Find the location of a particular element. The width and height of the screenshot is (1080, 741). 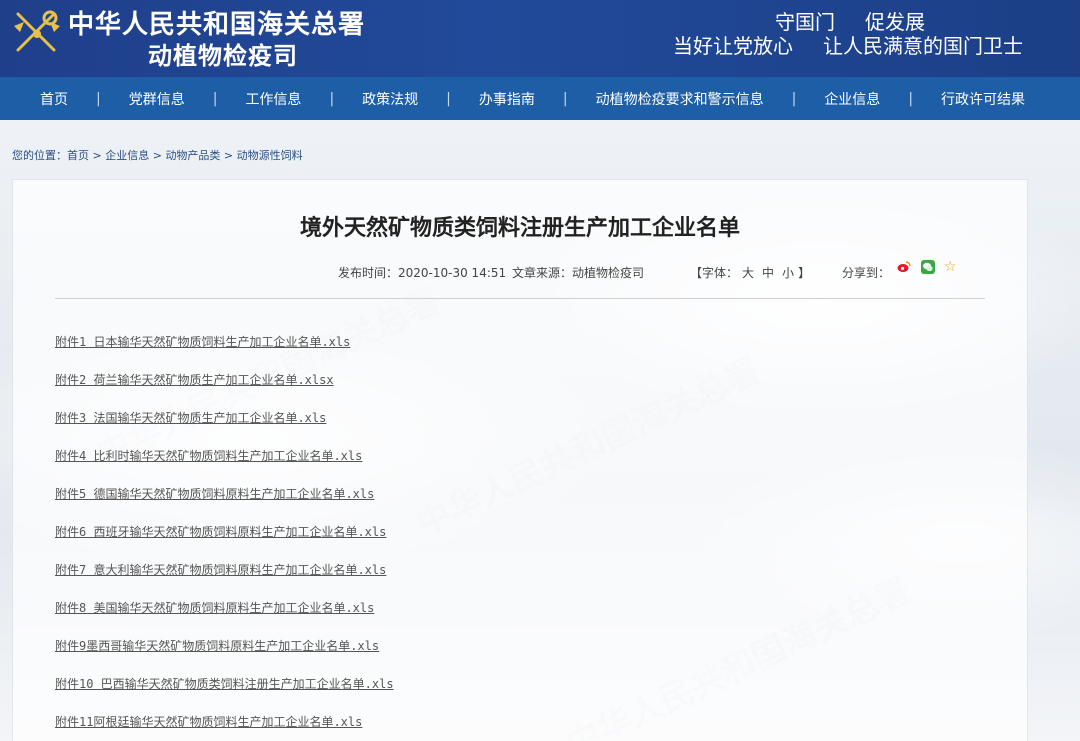

breadcrumb-feed: 动物源性饲料 is located at coordinates (270, 155).